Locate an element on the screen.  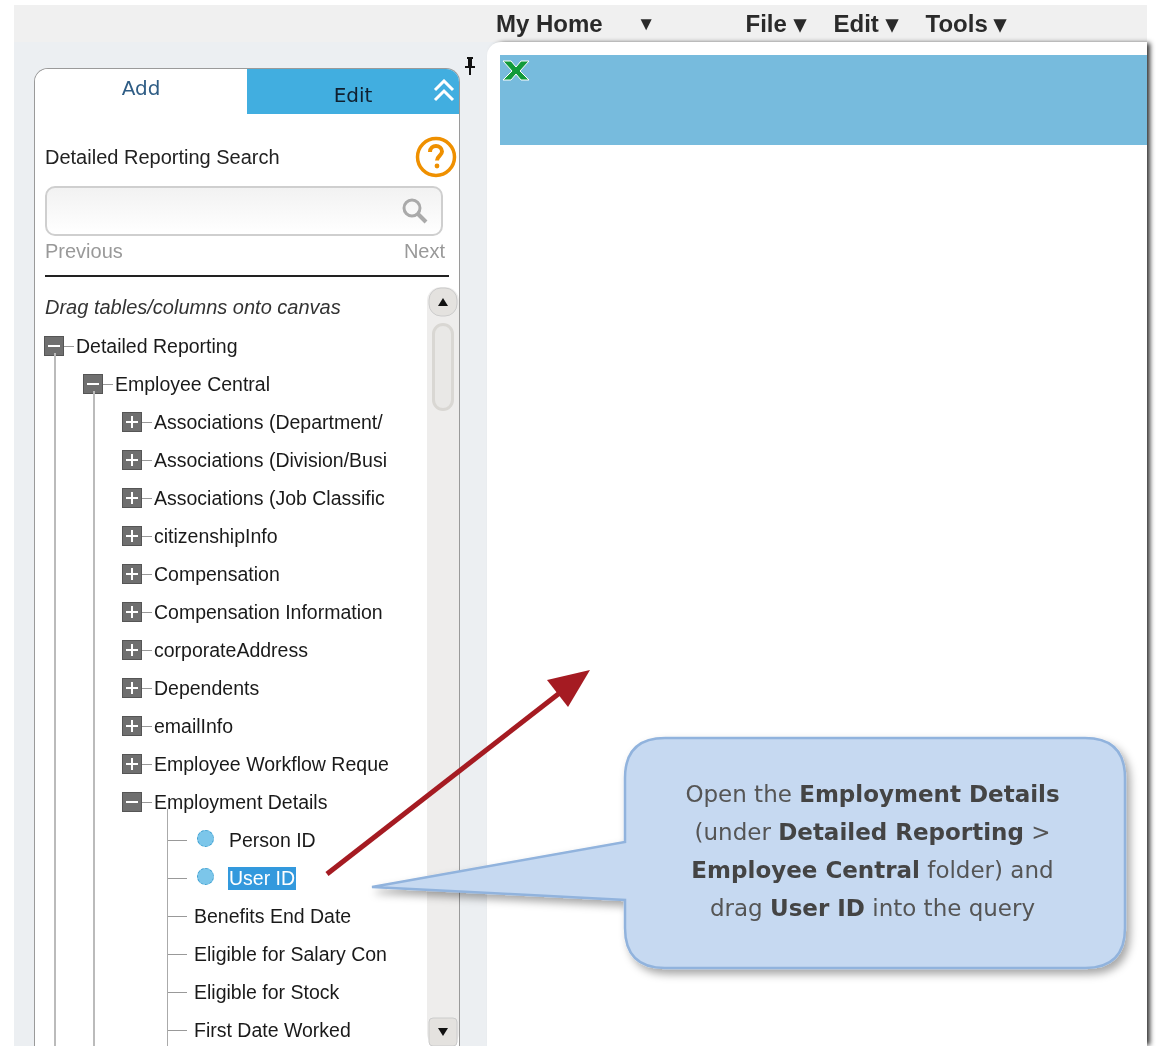
pin-icon is located at coordinates (470, 66).